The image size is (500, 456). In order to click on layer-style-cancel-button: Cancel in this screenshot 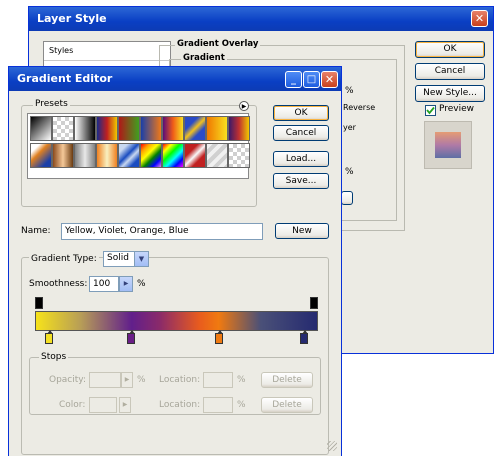, I will do `click(450, 71)`.